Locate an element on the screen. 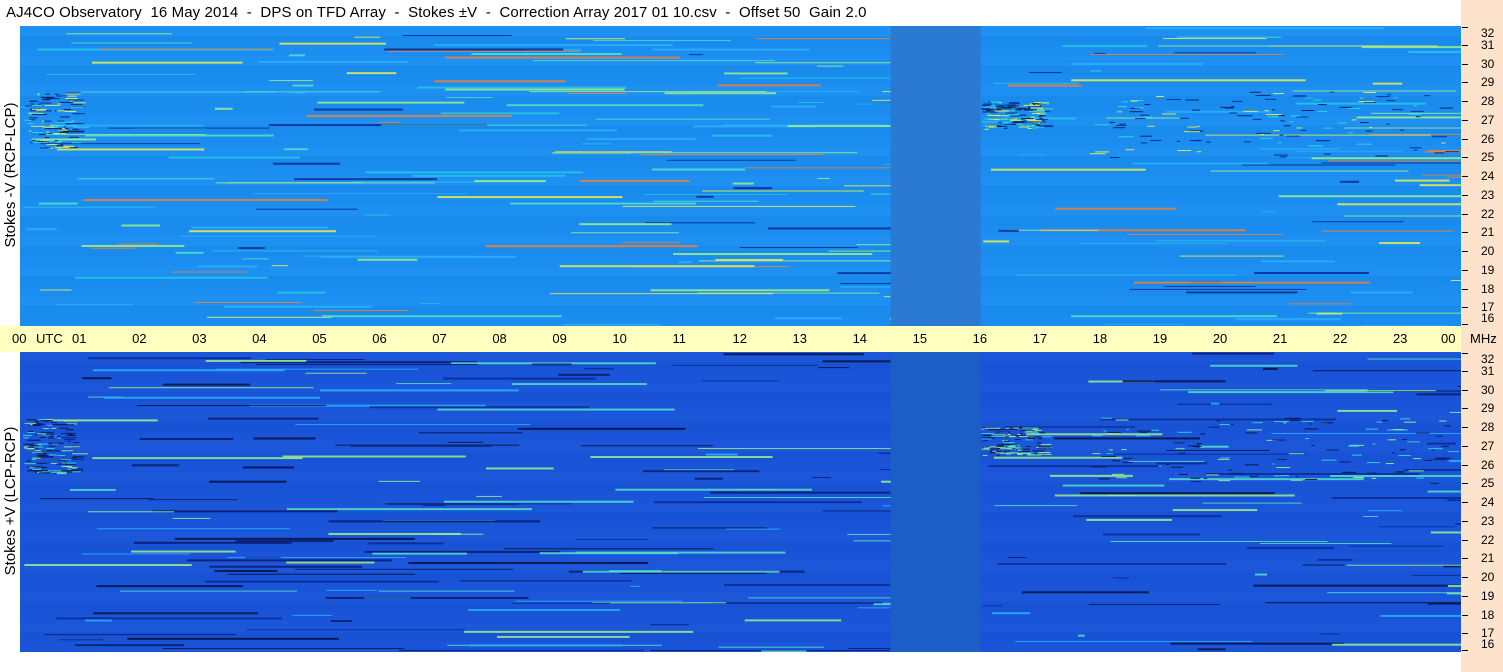 Image resolution: width=1503 pixels, height=672 pixels. frequency-tick-label: 22 is located at coordinates (1488, 539).